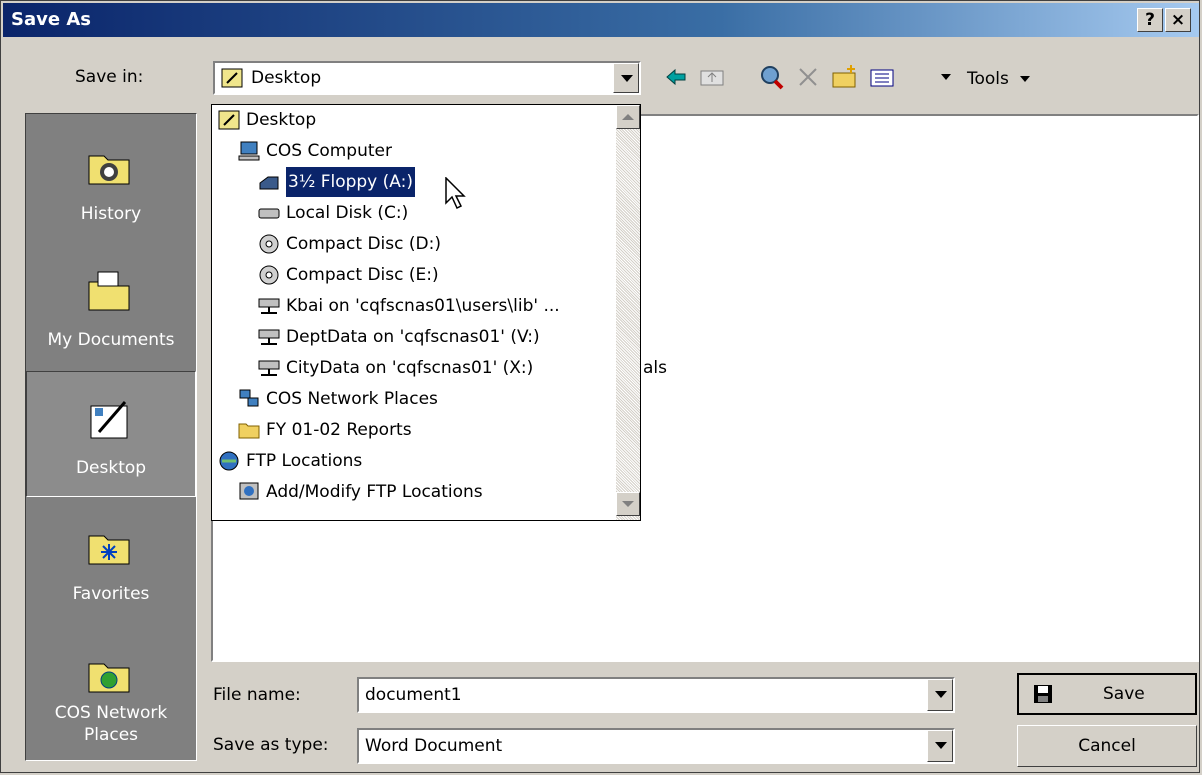  I want to click on save-in-label: Save in:, so click(109, 77).